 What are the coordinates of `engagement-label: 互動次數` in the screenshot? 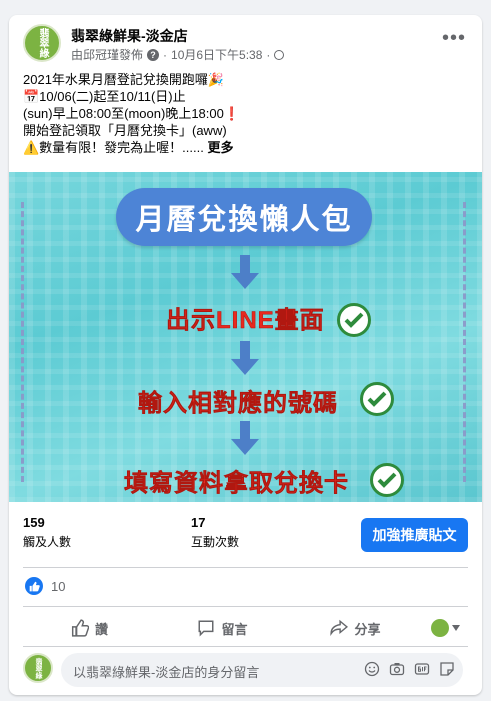 It's located at (215, 542).